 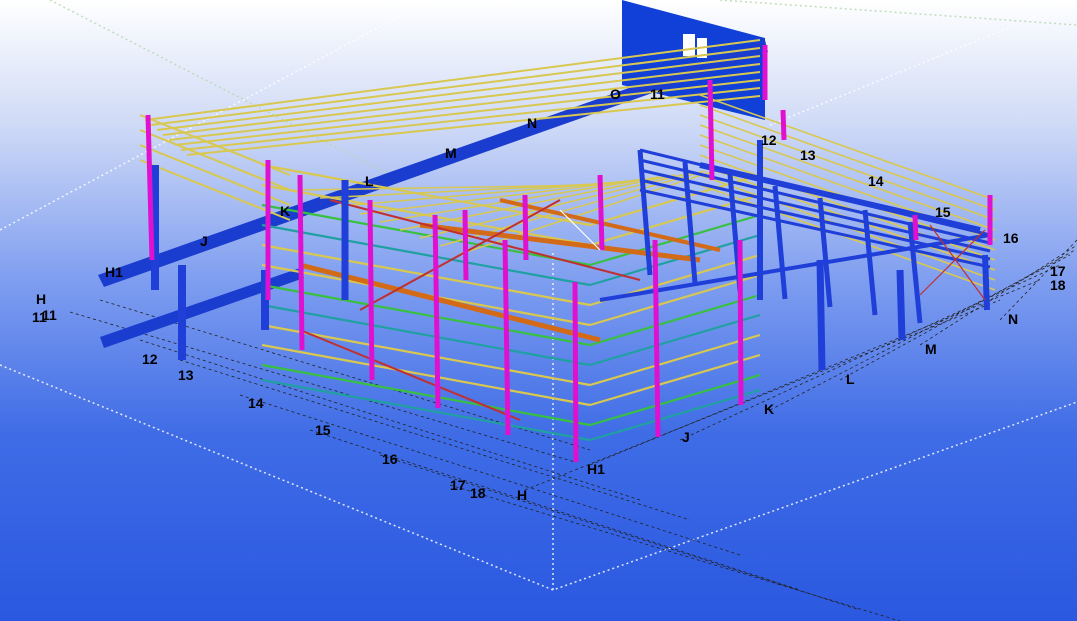 What do you see at coordinates (323, 430) in the screenshot?
I see `grid-label-front-number: 15` at bounding box center [323, 430].